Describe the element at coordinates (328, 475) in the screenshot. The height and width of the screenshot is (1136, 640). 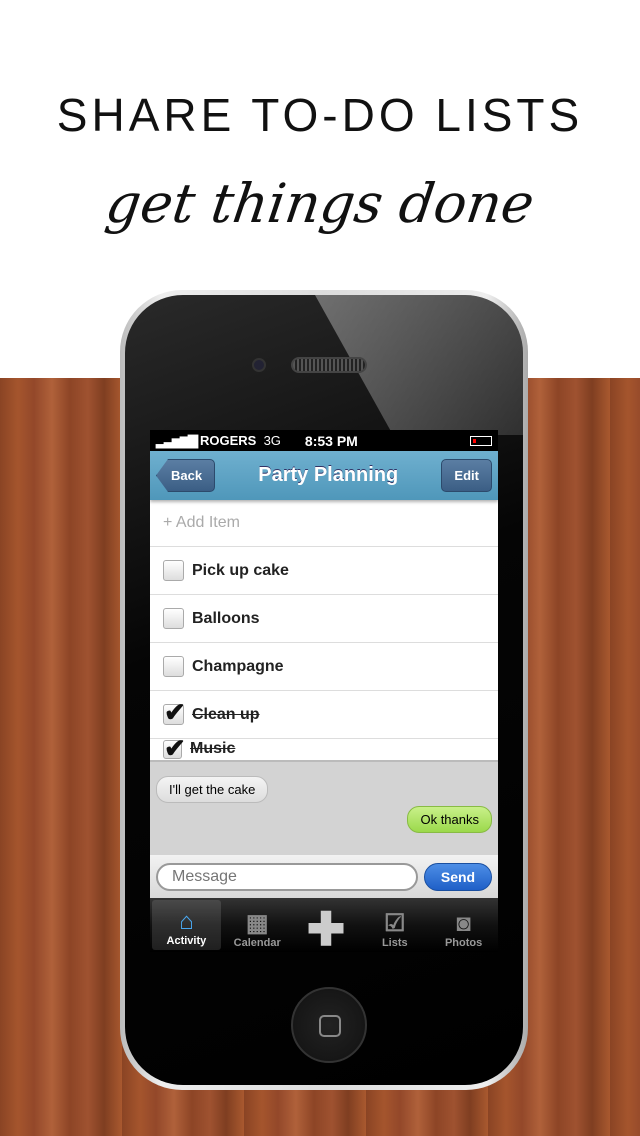
I see `page-title: Party Planning` at that location.